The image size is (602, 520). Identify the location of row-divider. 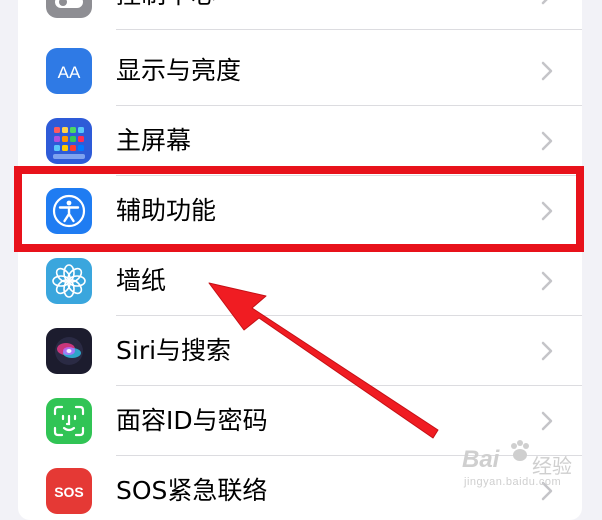
(349, 29).